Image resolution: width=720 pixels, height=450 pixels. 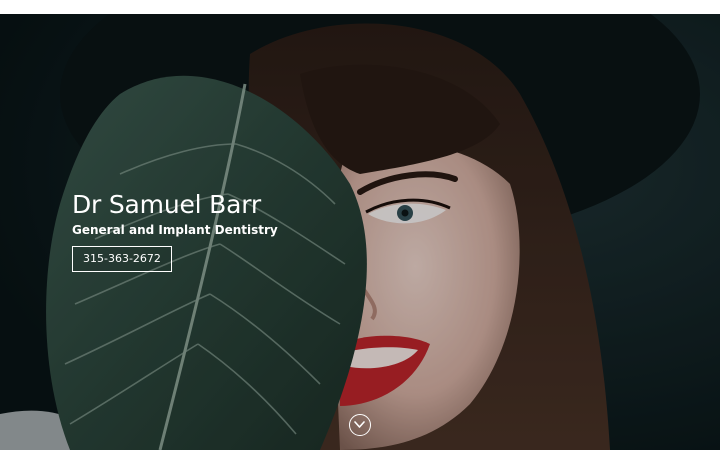 I want to click on chevron-down-icon, so click(x=359, y=424).